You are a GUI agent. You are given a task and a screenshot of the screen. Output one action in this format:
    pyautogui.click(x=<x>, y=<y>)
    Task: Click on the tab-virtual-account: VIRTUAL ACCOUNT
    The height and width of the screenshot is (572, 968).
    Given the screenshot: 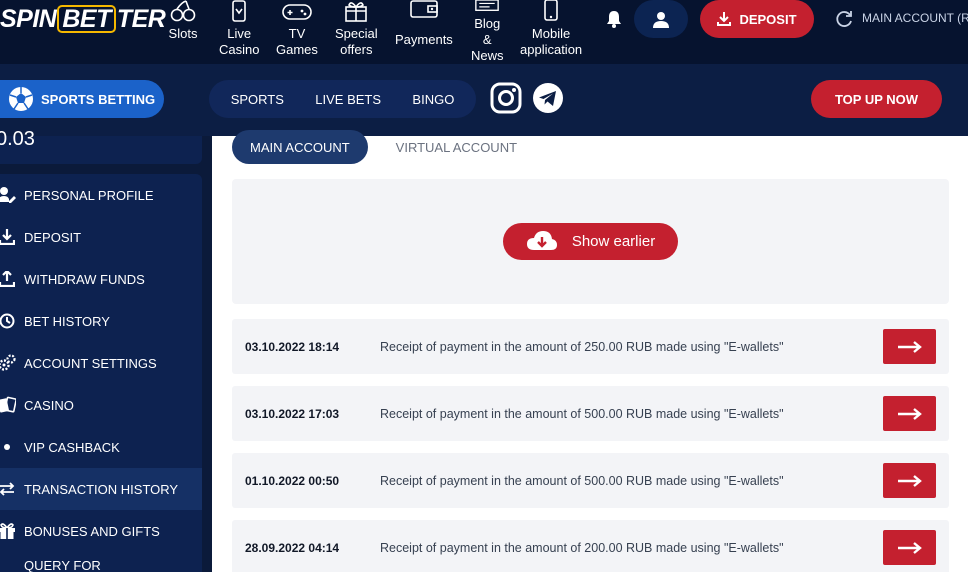 What is the action you would take?
    pyautogui.click(x=456, y=147)
    